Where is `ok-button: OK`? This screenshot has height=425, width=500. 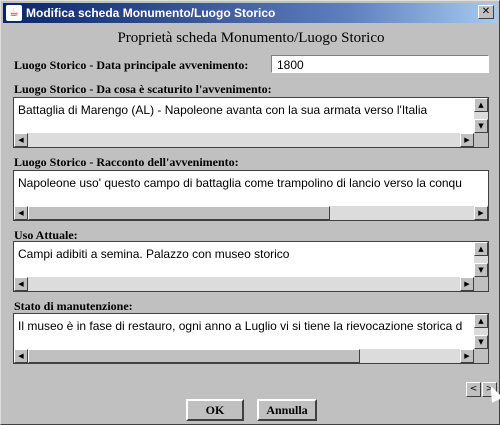 ok-button: OK is located at coordinates (215, 410).